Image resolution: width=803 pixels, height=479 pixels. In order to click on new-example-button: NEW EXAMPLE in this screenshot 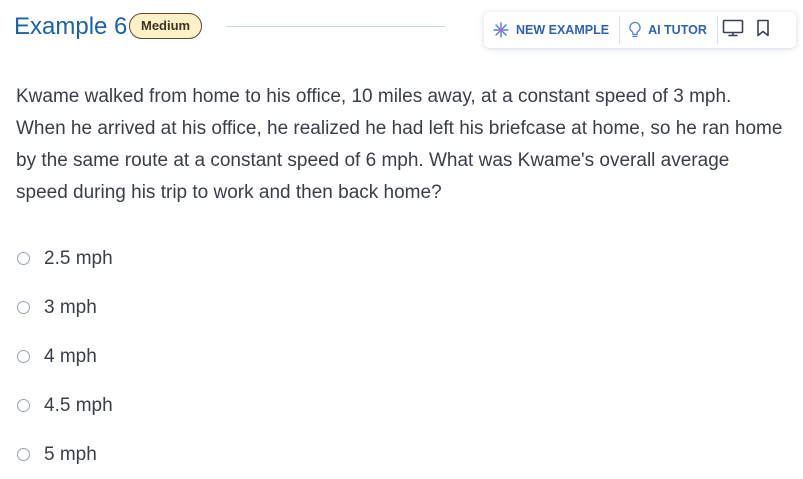, I will do `click(551, 30)`.